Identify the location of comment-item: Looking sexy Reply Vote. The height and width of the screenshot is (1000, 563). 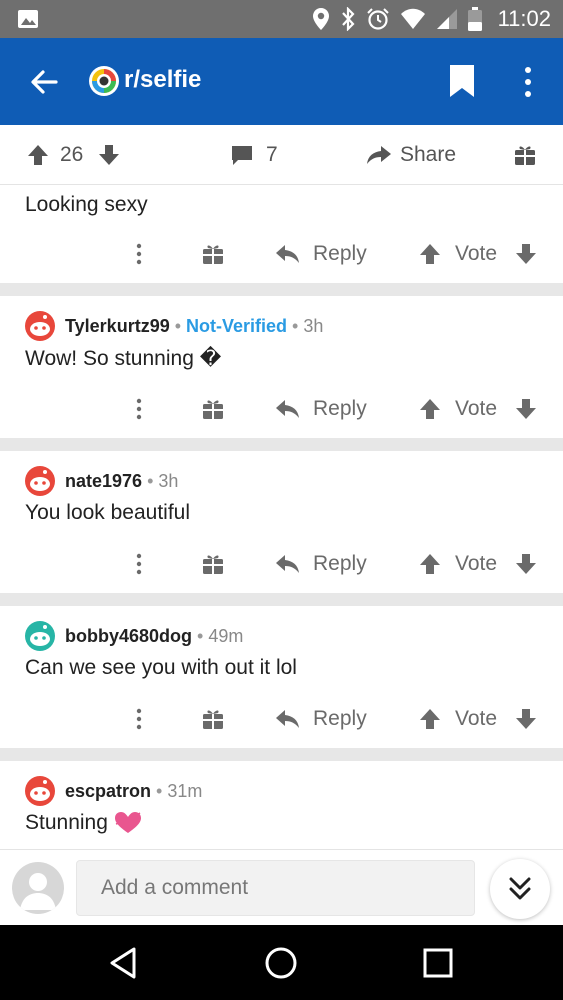
(281, 234).